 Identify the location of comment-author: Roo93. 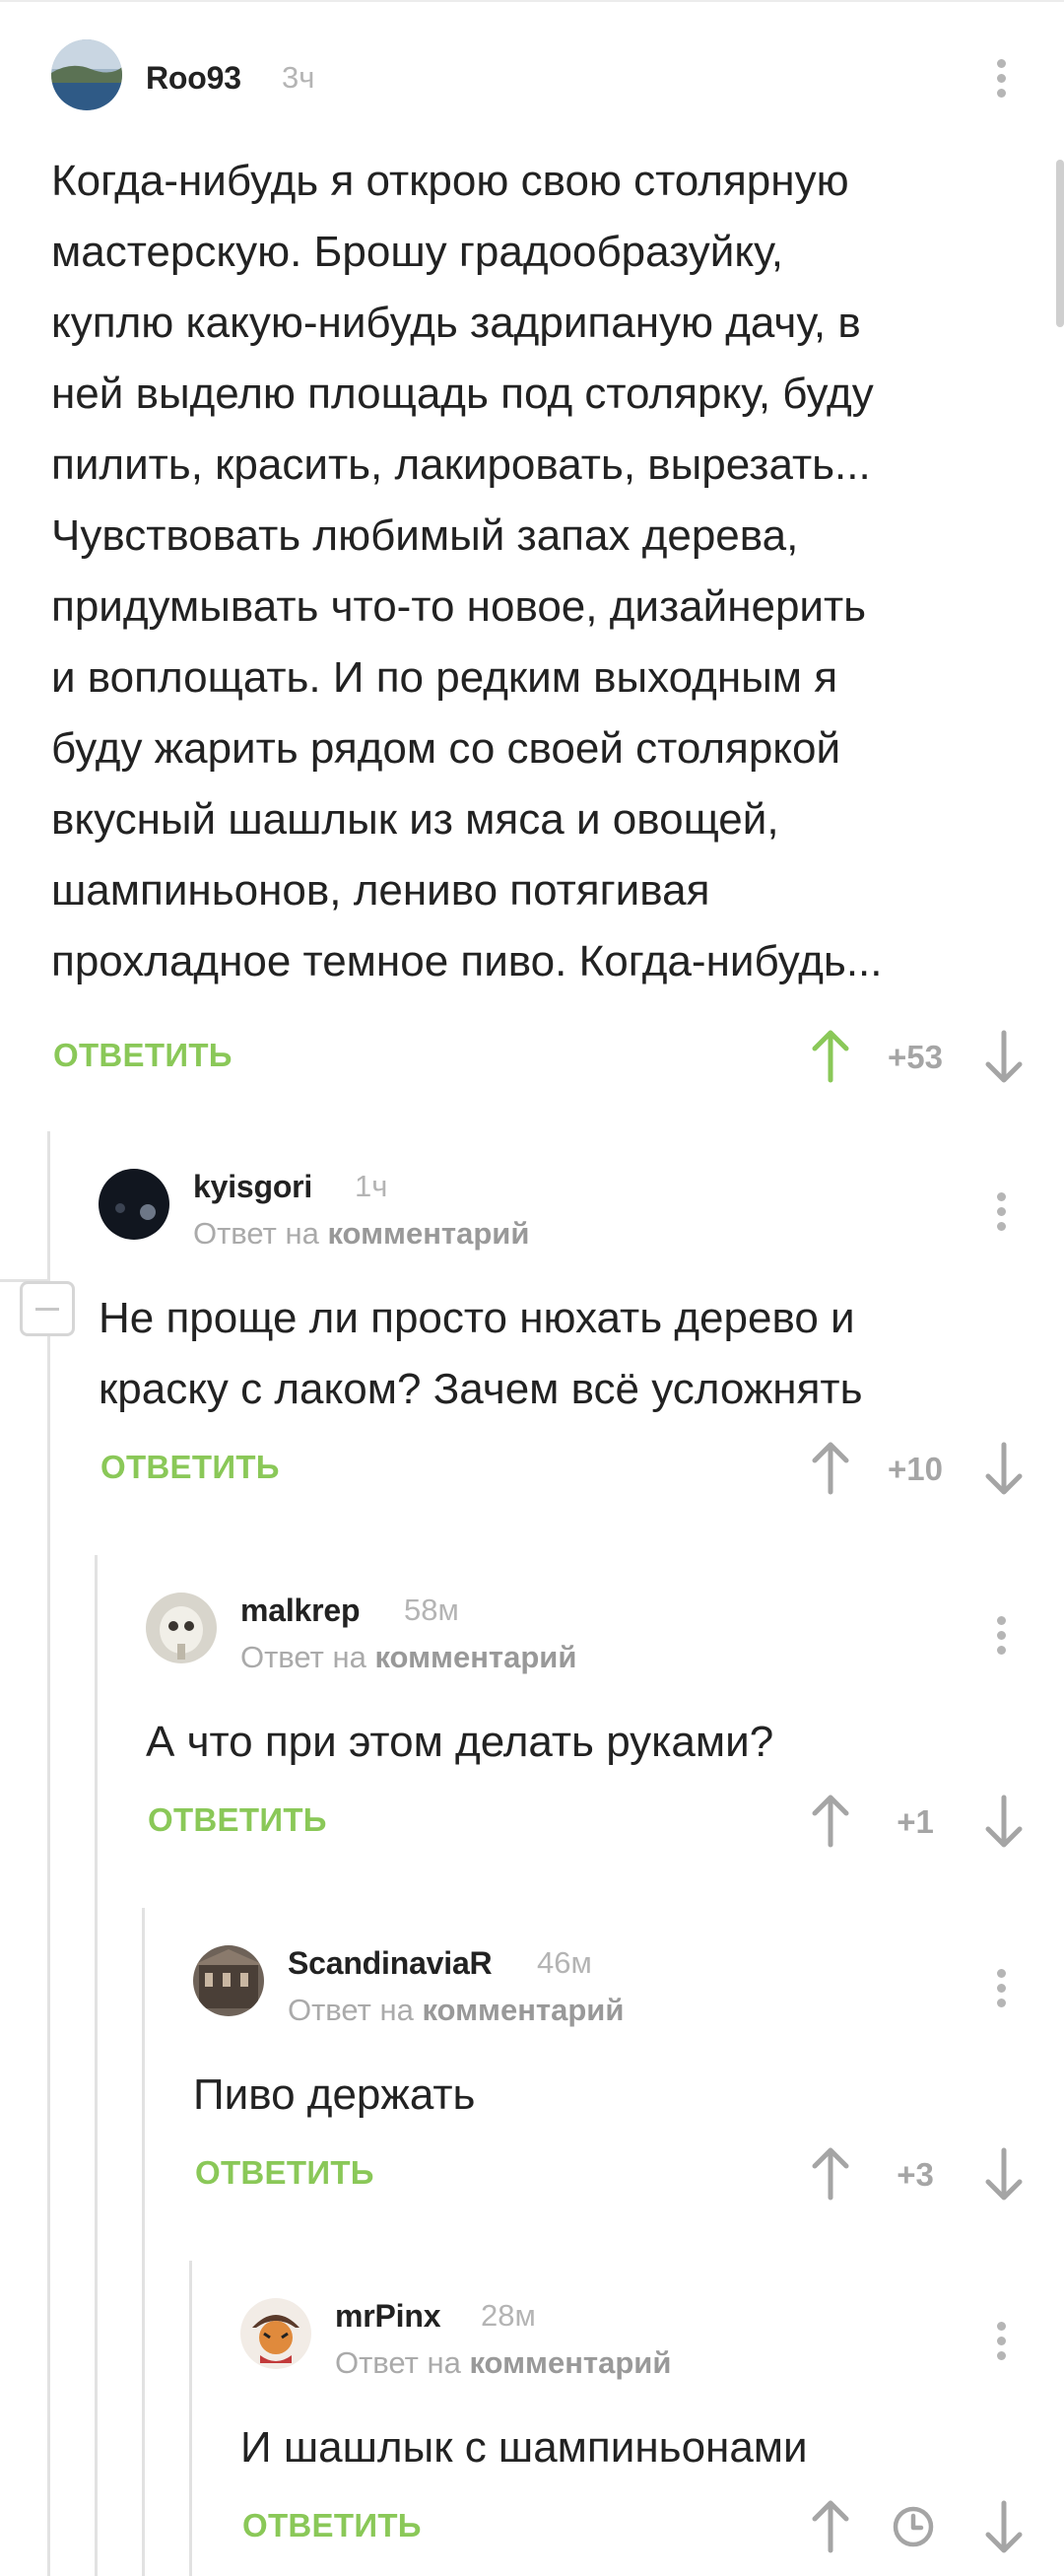
(194, 78).